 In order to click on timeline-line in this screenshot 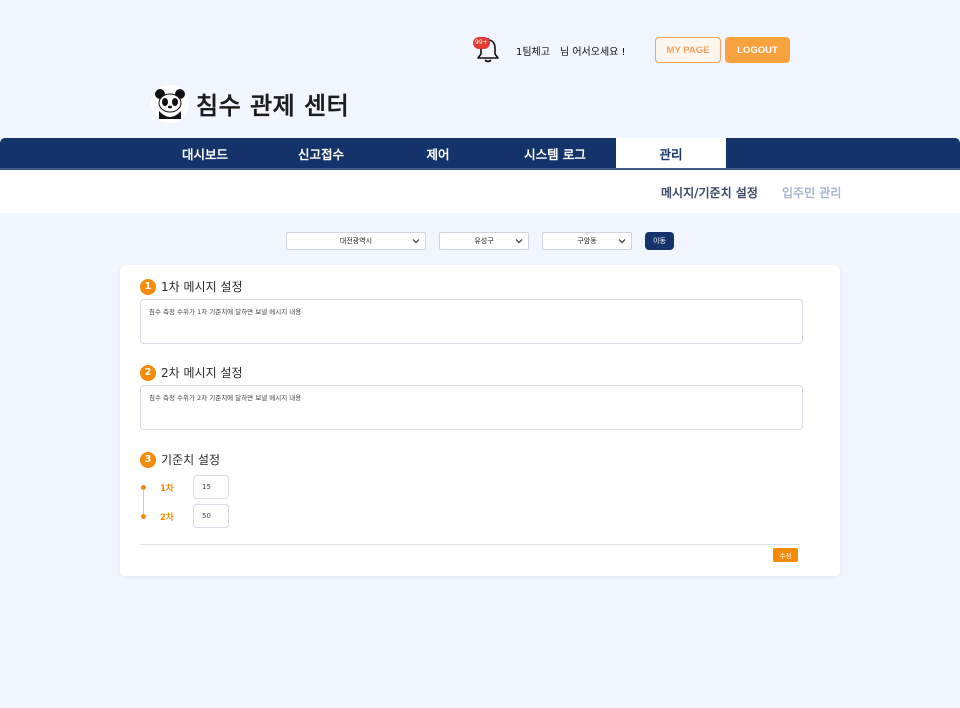, I will do `click(143, 502)`.